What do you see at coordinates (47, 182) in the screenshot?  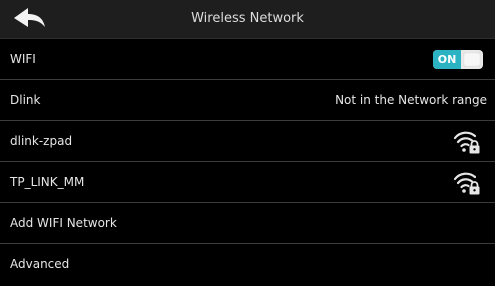 I see `network-name: TP_LINK_MM` at bounding box center [47, 182].